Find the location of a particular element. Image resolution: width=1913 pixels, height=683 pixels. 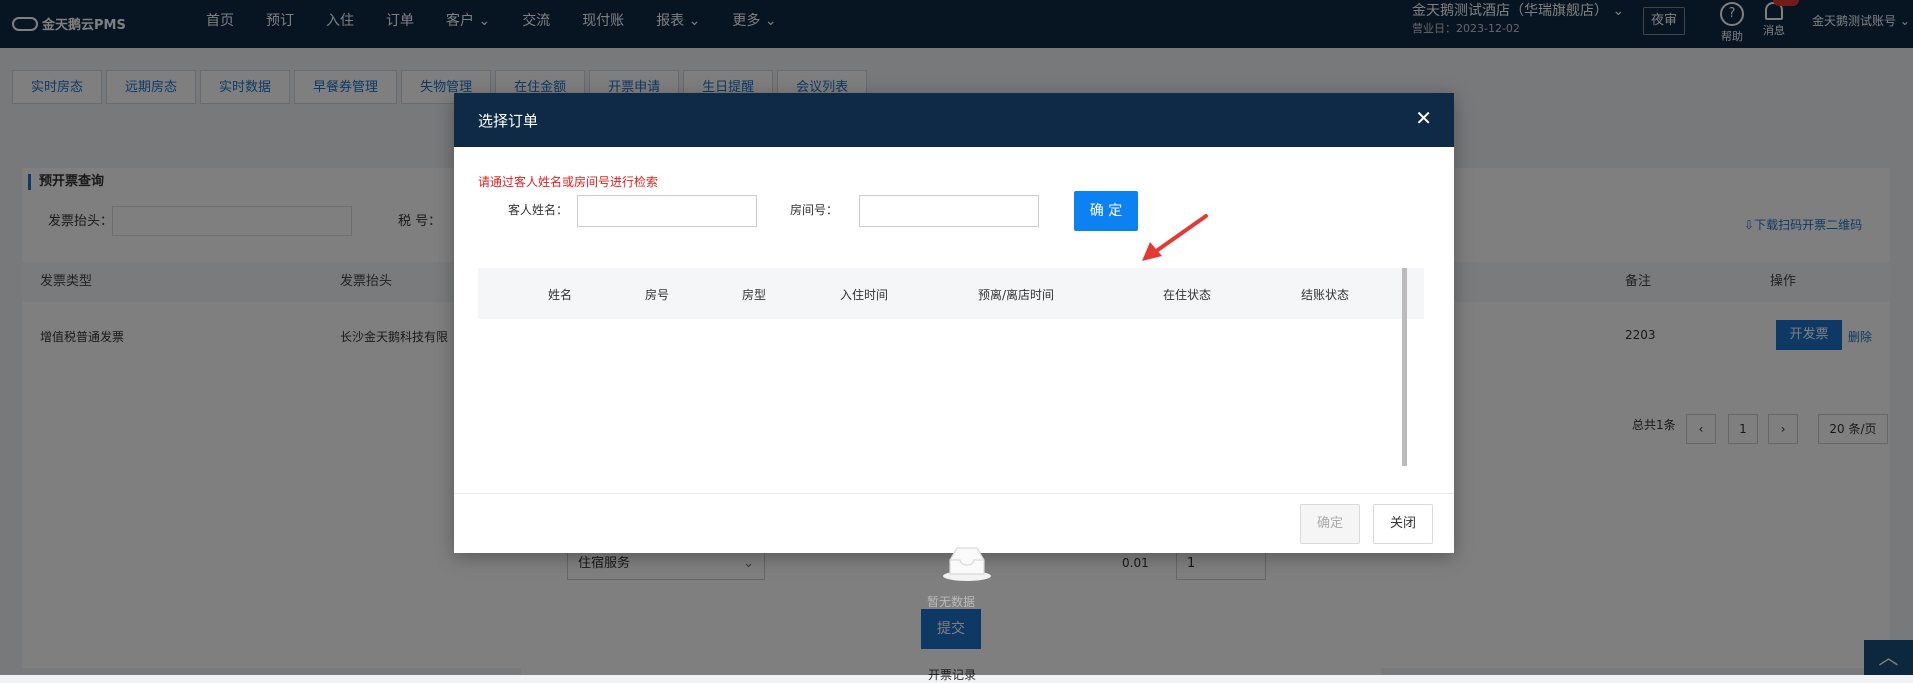

orders-table-header: 姓名 房号 房型 入住时间 预离/离店时间 在住状态 结账状态 is located at coordinates (951, 293).